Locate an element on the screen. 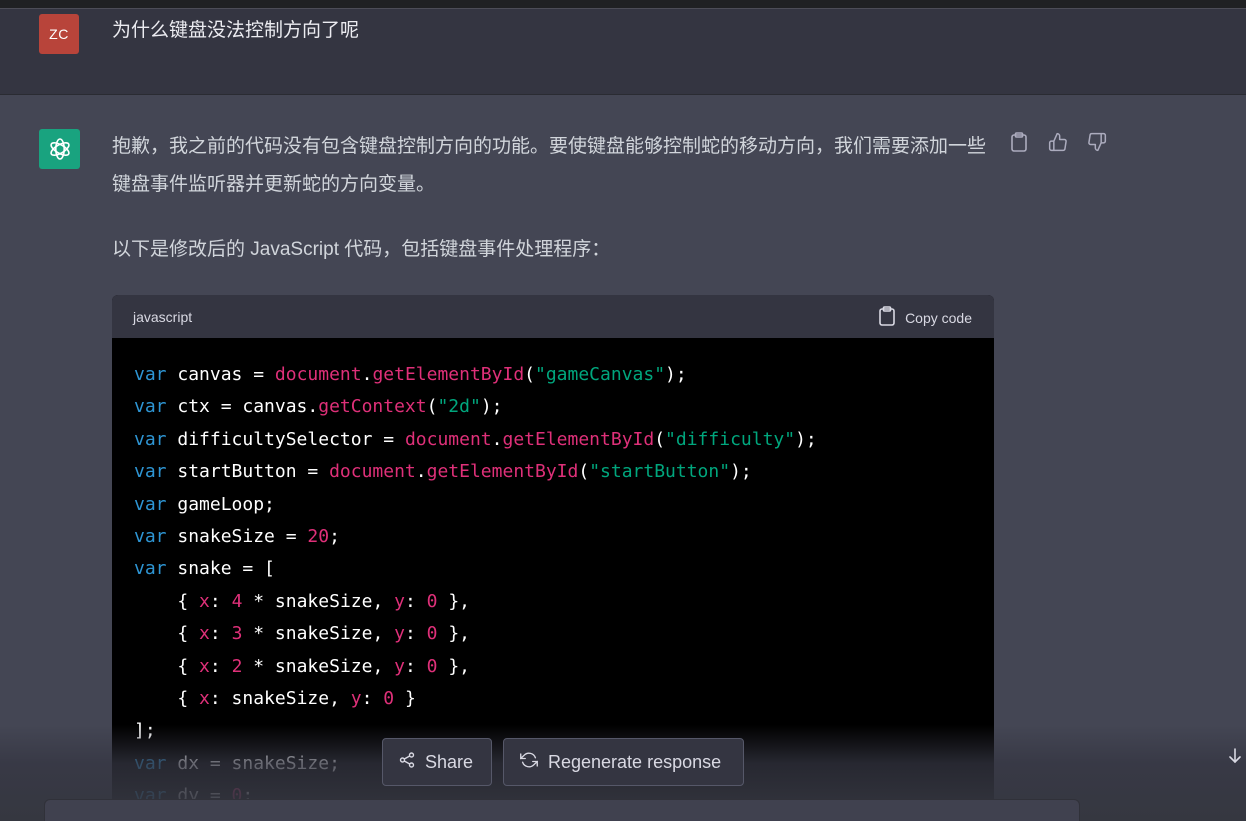  code-token: "gameCanvas" is located at coordinates (600, 374).